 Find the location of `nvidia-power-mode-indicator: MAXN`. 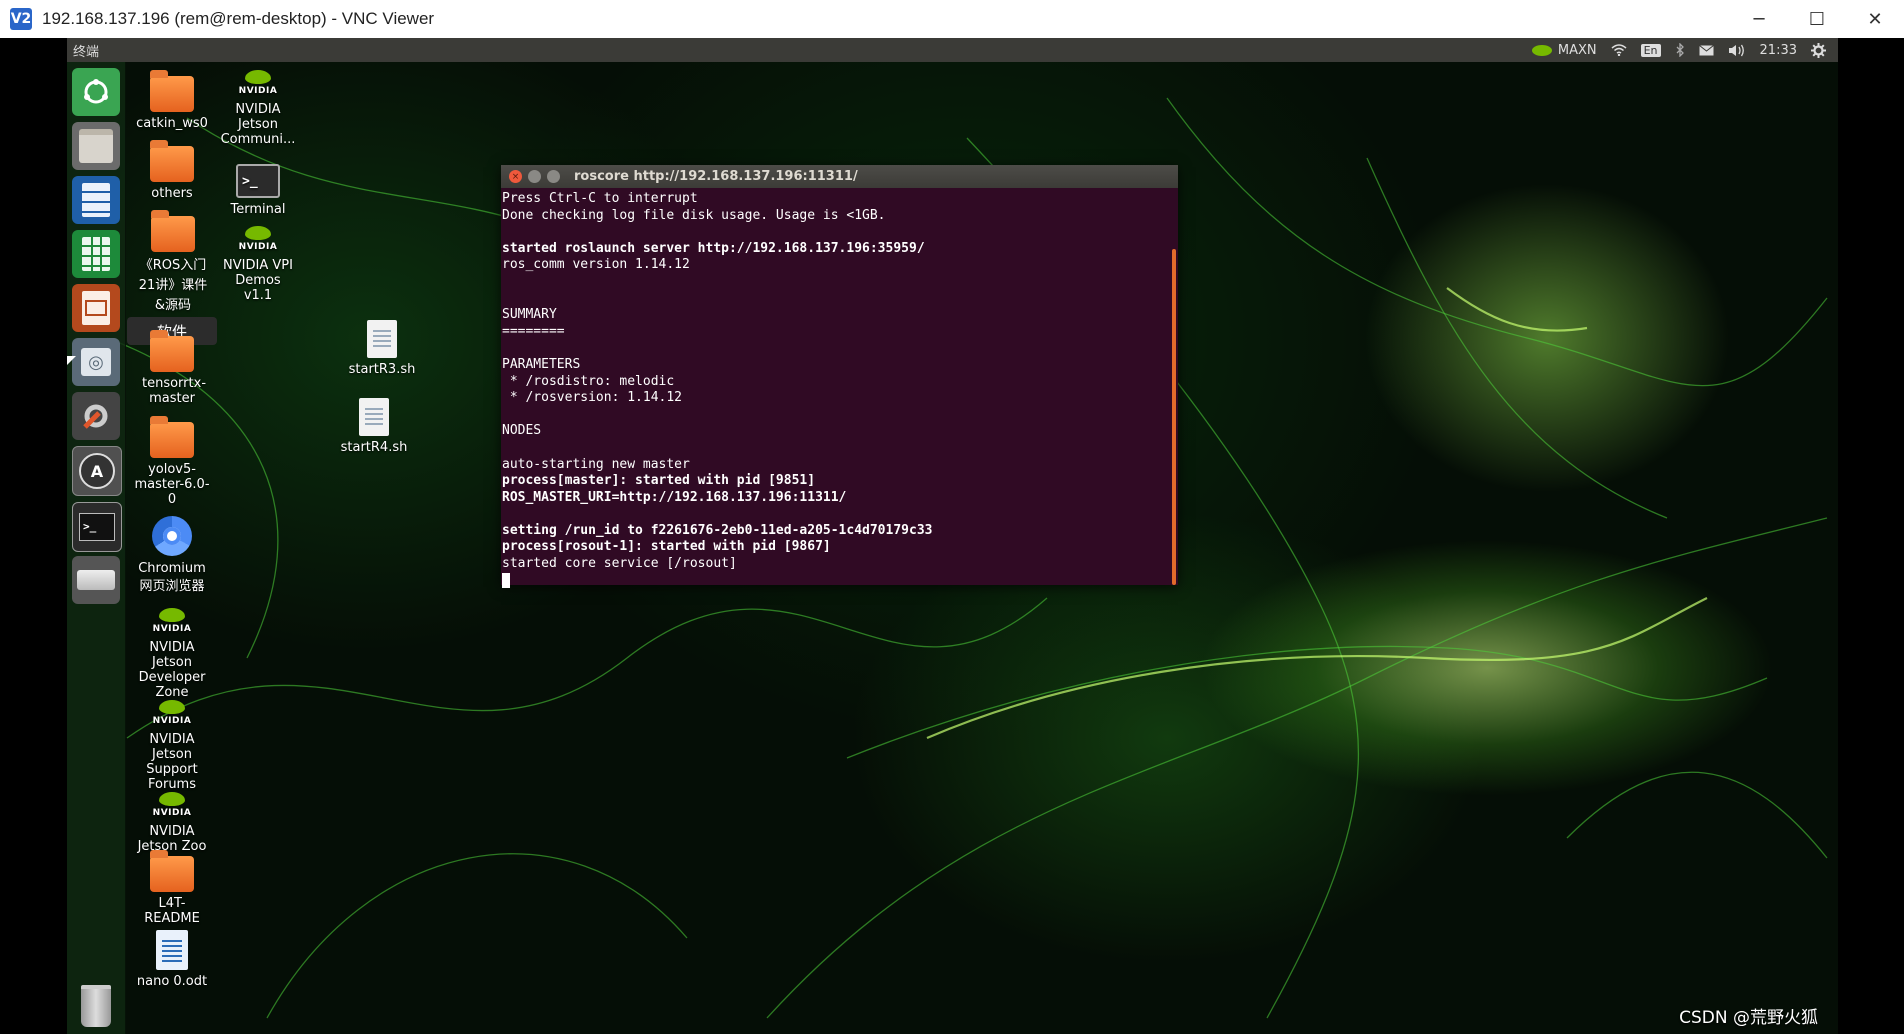

nvidia-power-mode-indicator: MAXN is located at coordinates (1564, 50).